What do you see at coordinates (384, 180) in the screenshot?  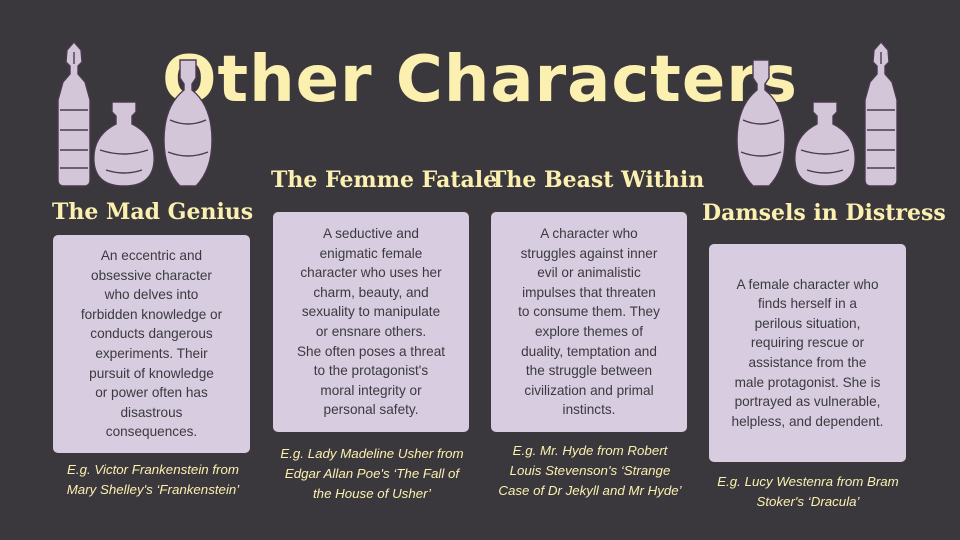 I see `femme-fatale-heading: The Femme Fatale` at bounding box center [384, 180].